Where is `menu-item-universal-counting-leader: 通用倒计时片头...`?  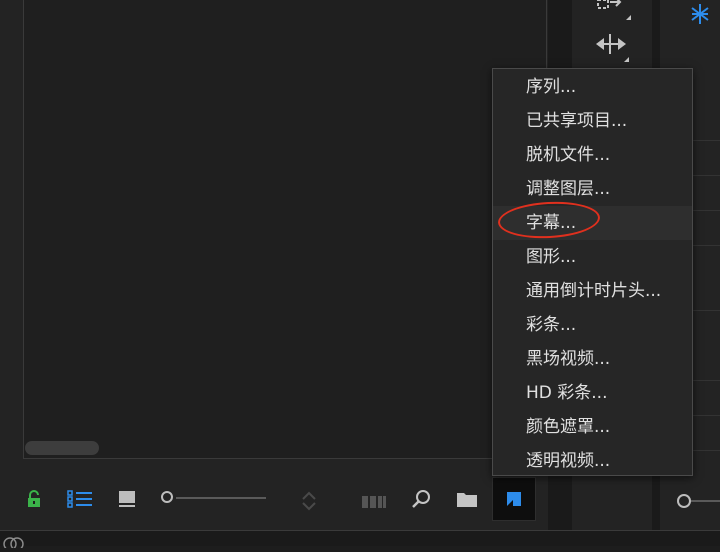
menu-item-universal-counting-leader: 通用倒计时片头... is located at coordinates (592, 291).